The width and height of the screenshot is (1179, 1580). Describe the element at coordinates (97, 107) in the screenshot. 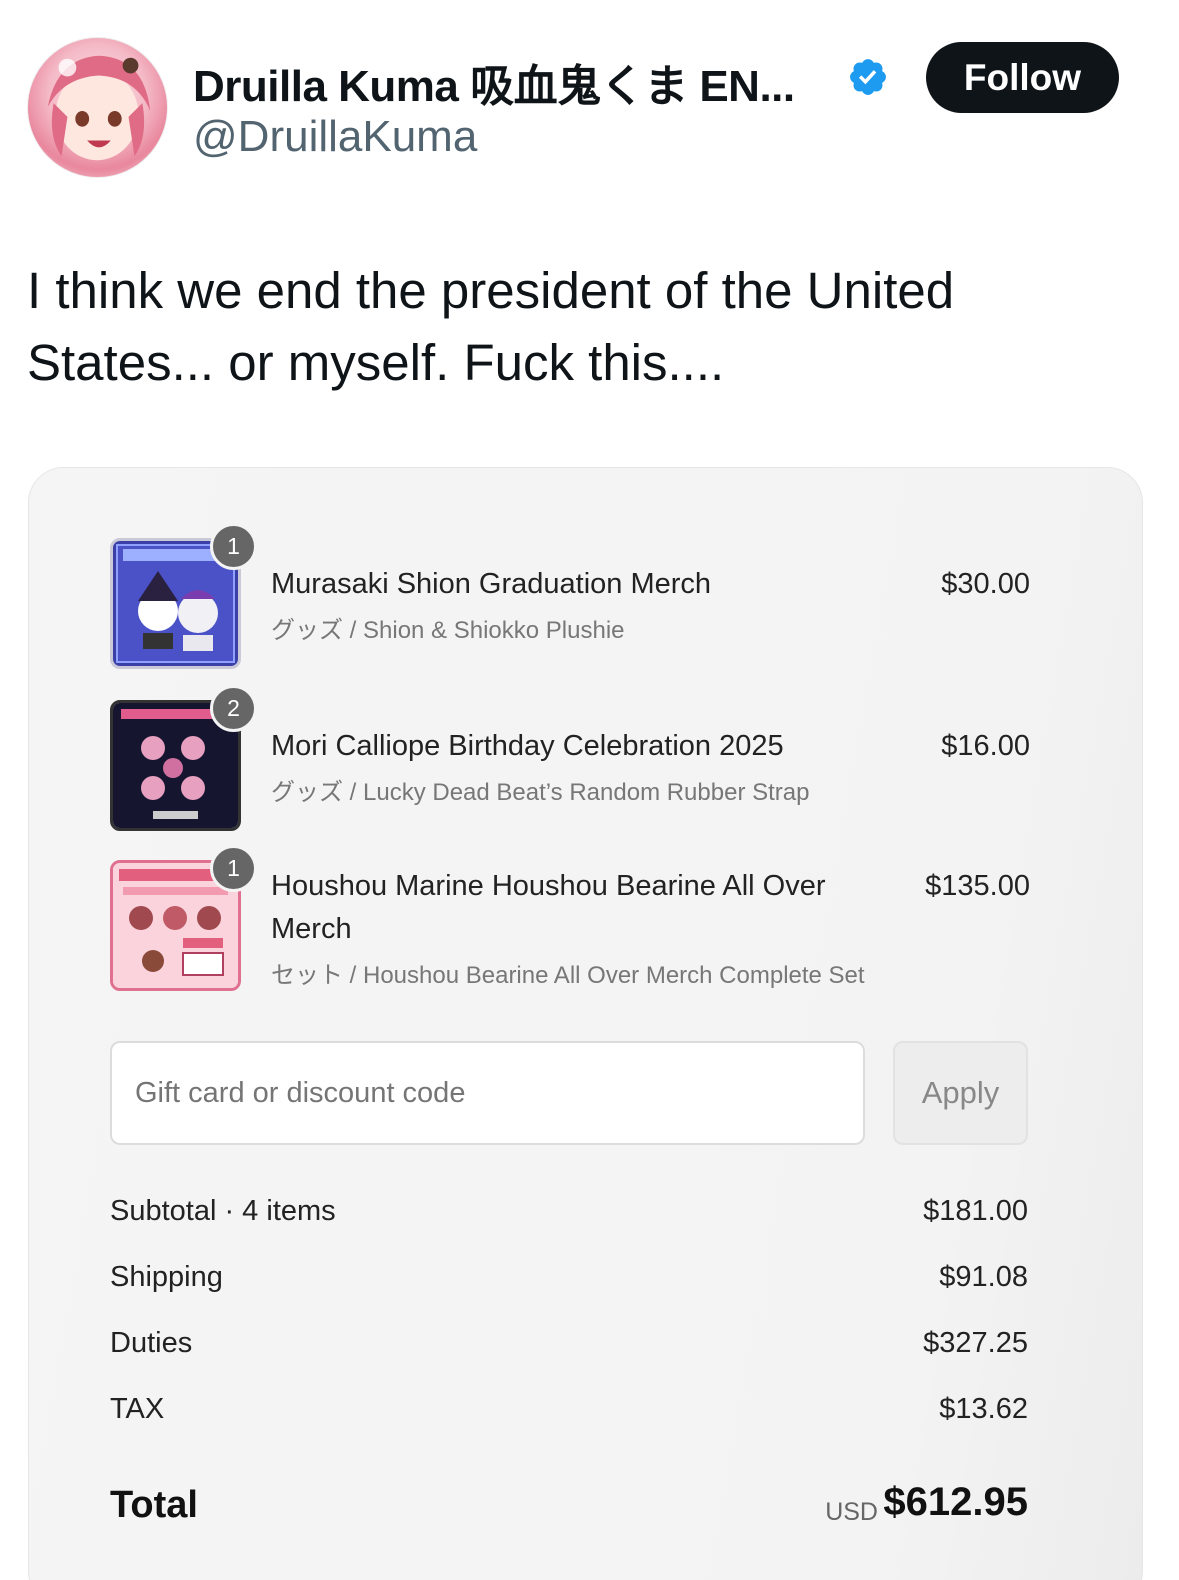

I see `avatar` at that location.